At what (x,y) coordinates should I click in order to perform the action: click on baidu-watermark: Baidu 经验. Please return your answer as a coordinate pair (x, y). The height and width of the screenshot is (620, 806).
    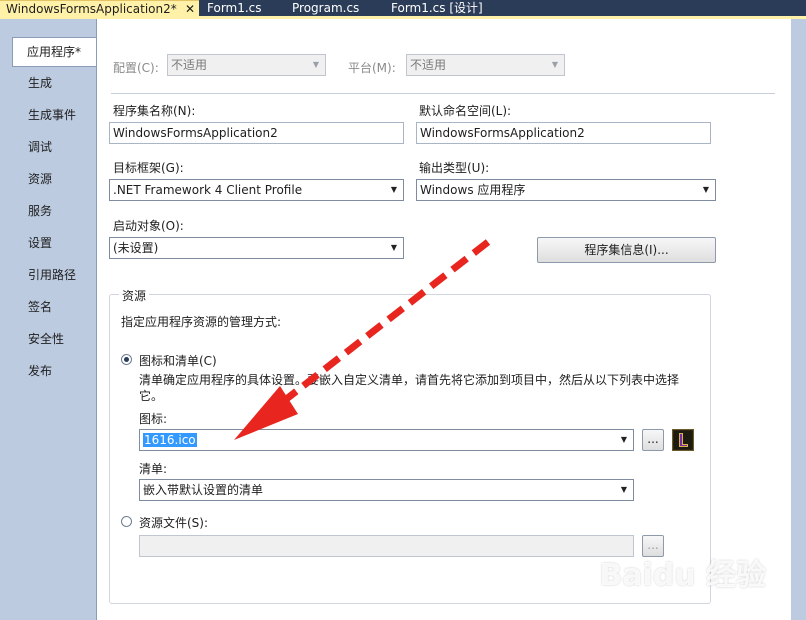
    Looking at the image, I should click on (682, 575).